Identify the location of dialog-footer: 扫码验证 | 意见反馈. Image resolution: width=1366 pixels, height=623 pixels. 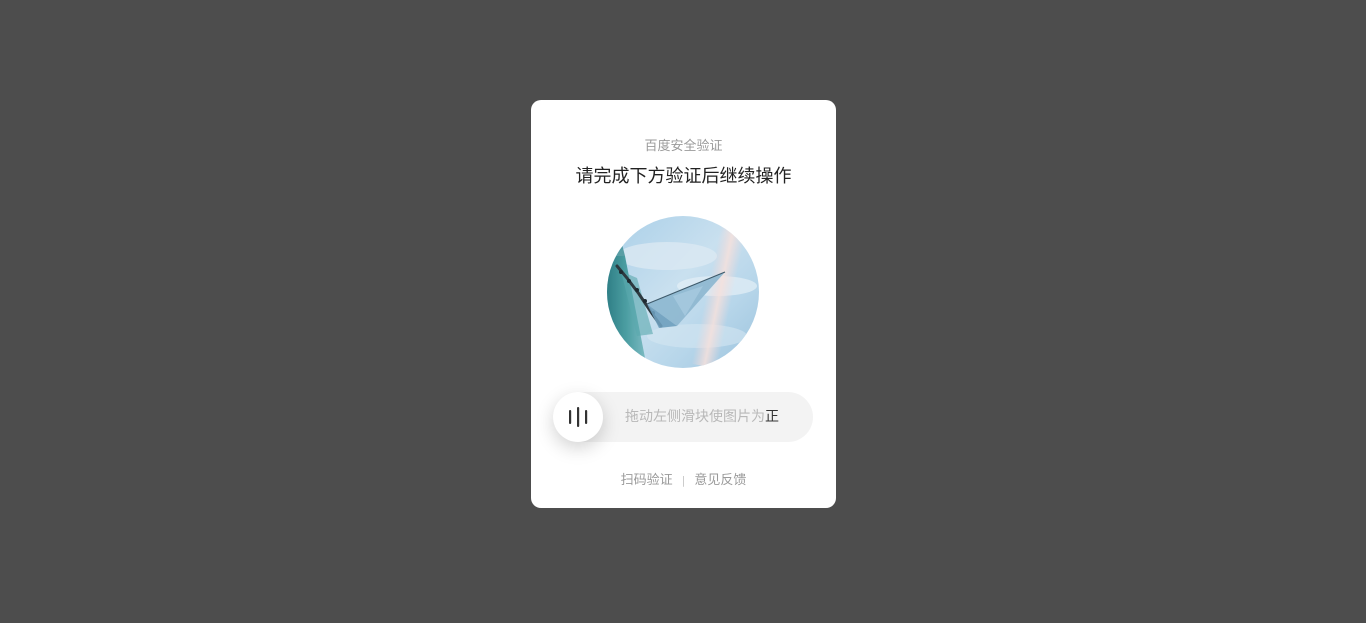
(683, 481).